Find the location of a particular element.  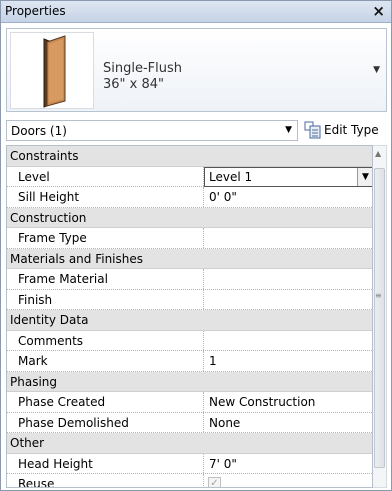

category-other: Other is located at coordinates (189, 443).